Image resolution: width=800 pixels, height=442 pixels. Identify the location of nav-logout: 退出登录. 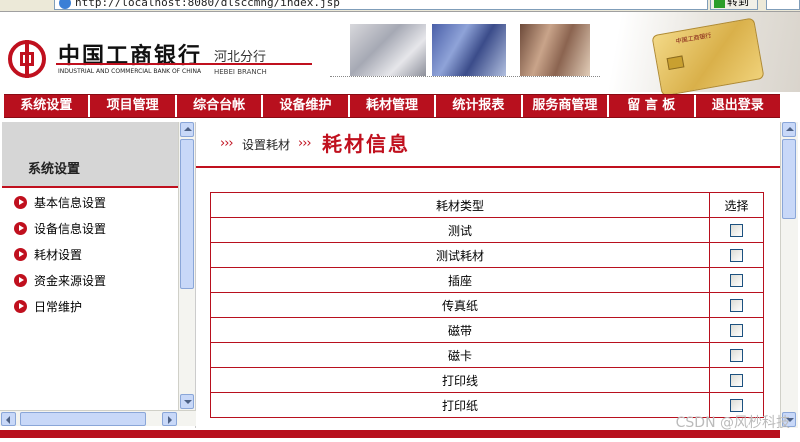
(738, 106).